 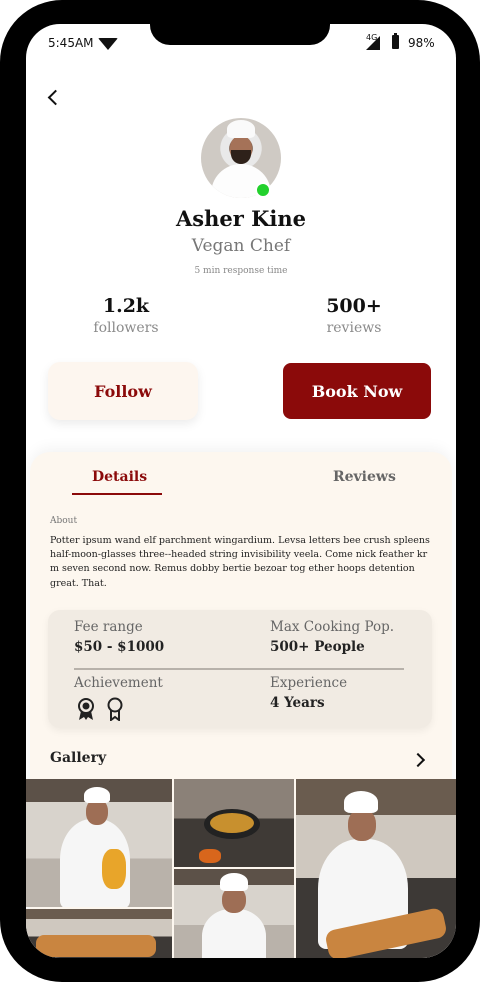 What do you see at coordinates (99, 843) in the screenshot?
I see `chef-dough-photo` at bounding box center [99, 843].